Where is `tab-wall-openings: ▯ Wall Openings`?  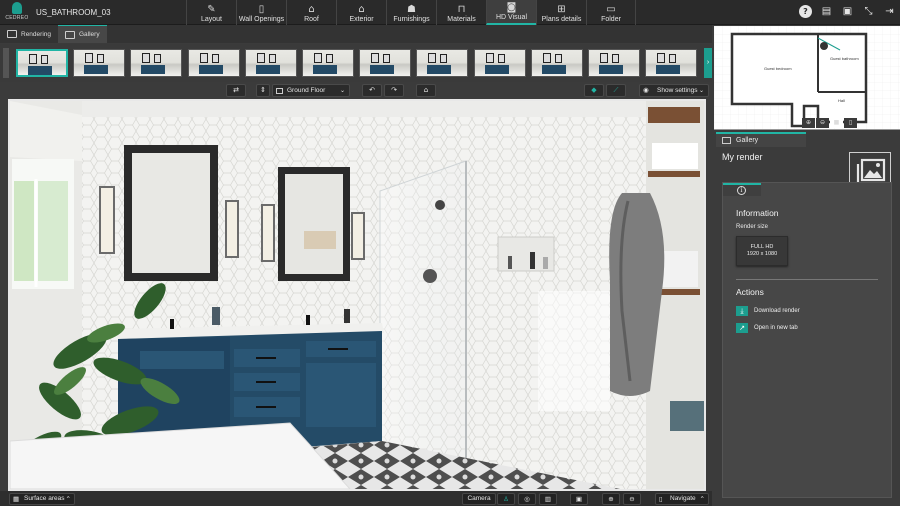 tab-wall-openings: ▯ Wall Openings is located at coordinates (261, 12).